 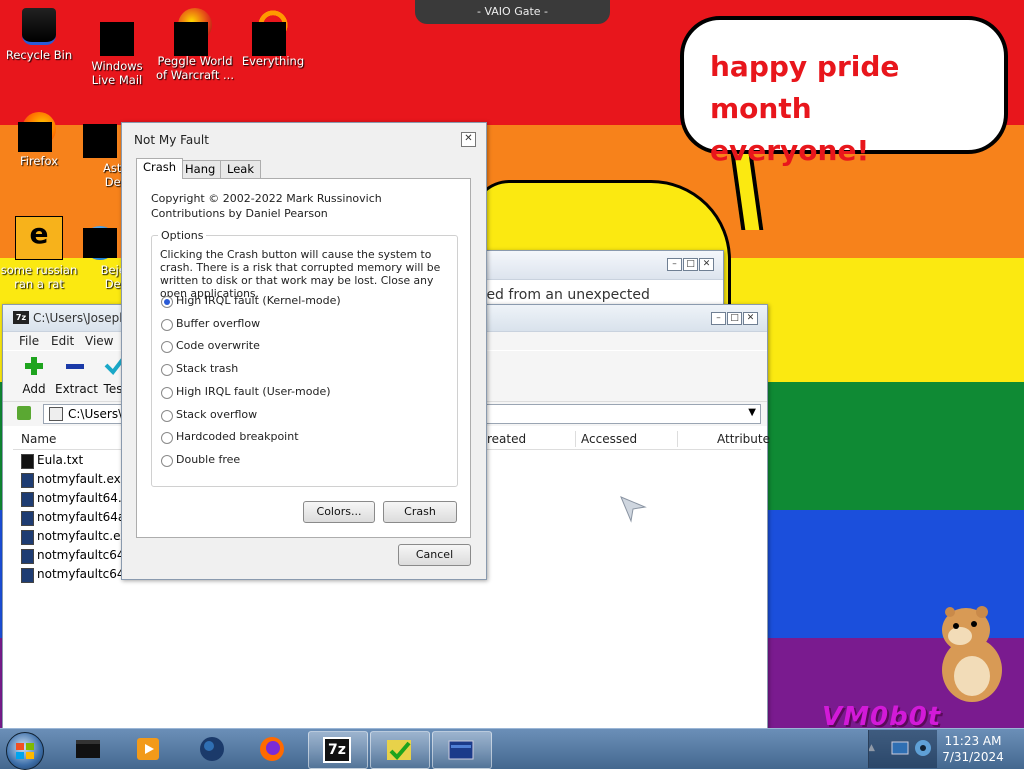 What do you see at coordinates (34, 375) in the screenshot?
I see `add-button: Add` at bounding box center [34, 375].